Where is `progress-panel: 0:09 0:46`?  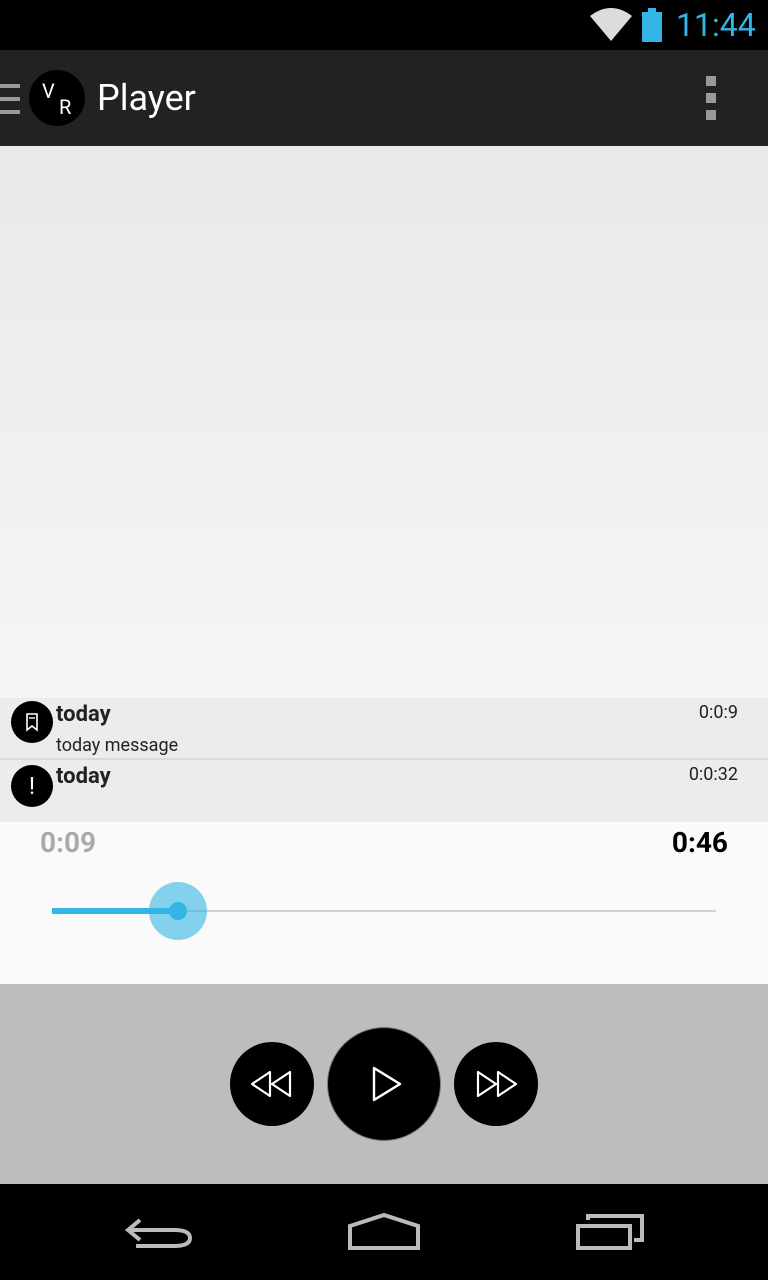 progress-panel: 0:09 0:46 is located at coordinates (384, 903).